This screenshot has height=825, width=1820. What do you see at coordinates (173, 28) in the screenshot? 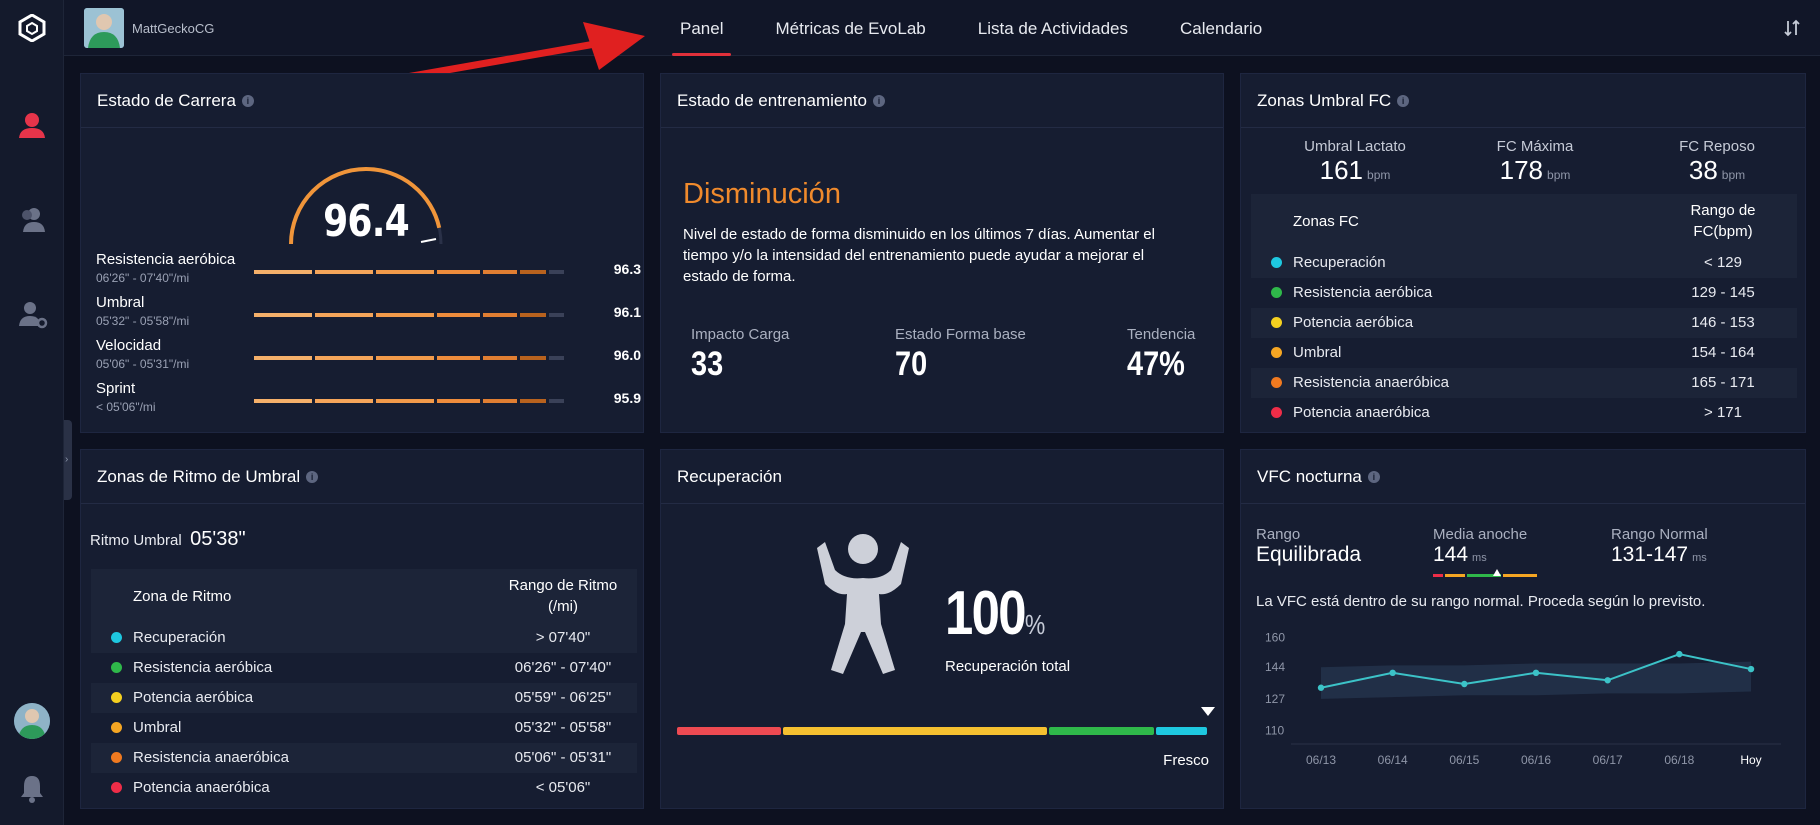
I see `username: MattGeckoCG` at bounding box center [173, 28].